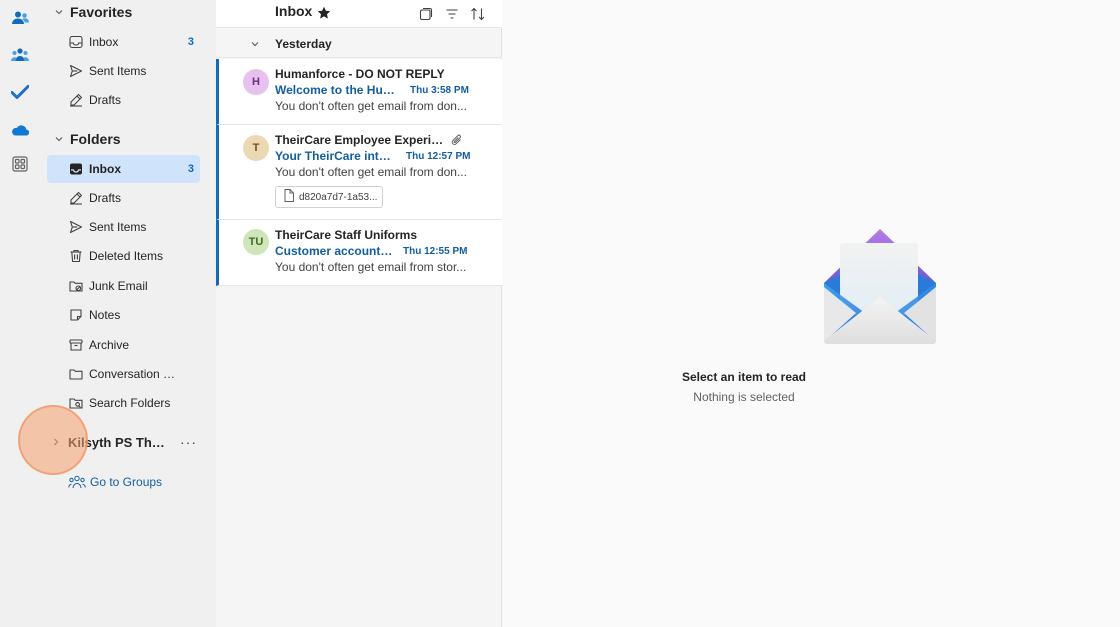  What do you see at coordinates (20, 313) in the screenshot?
I see `app-rail` at bounding box center [20, 313].